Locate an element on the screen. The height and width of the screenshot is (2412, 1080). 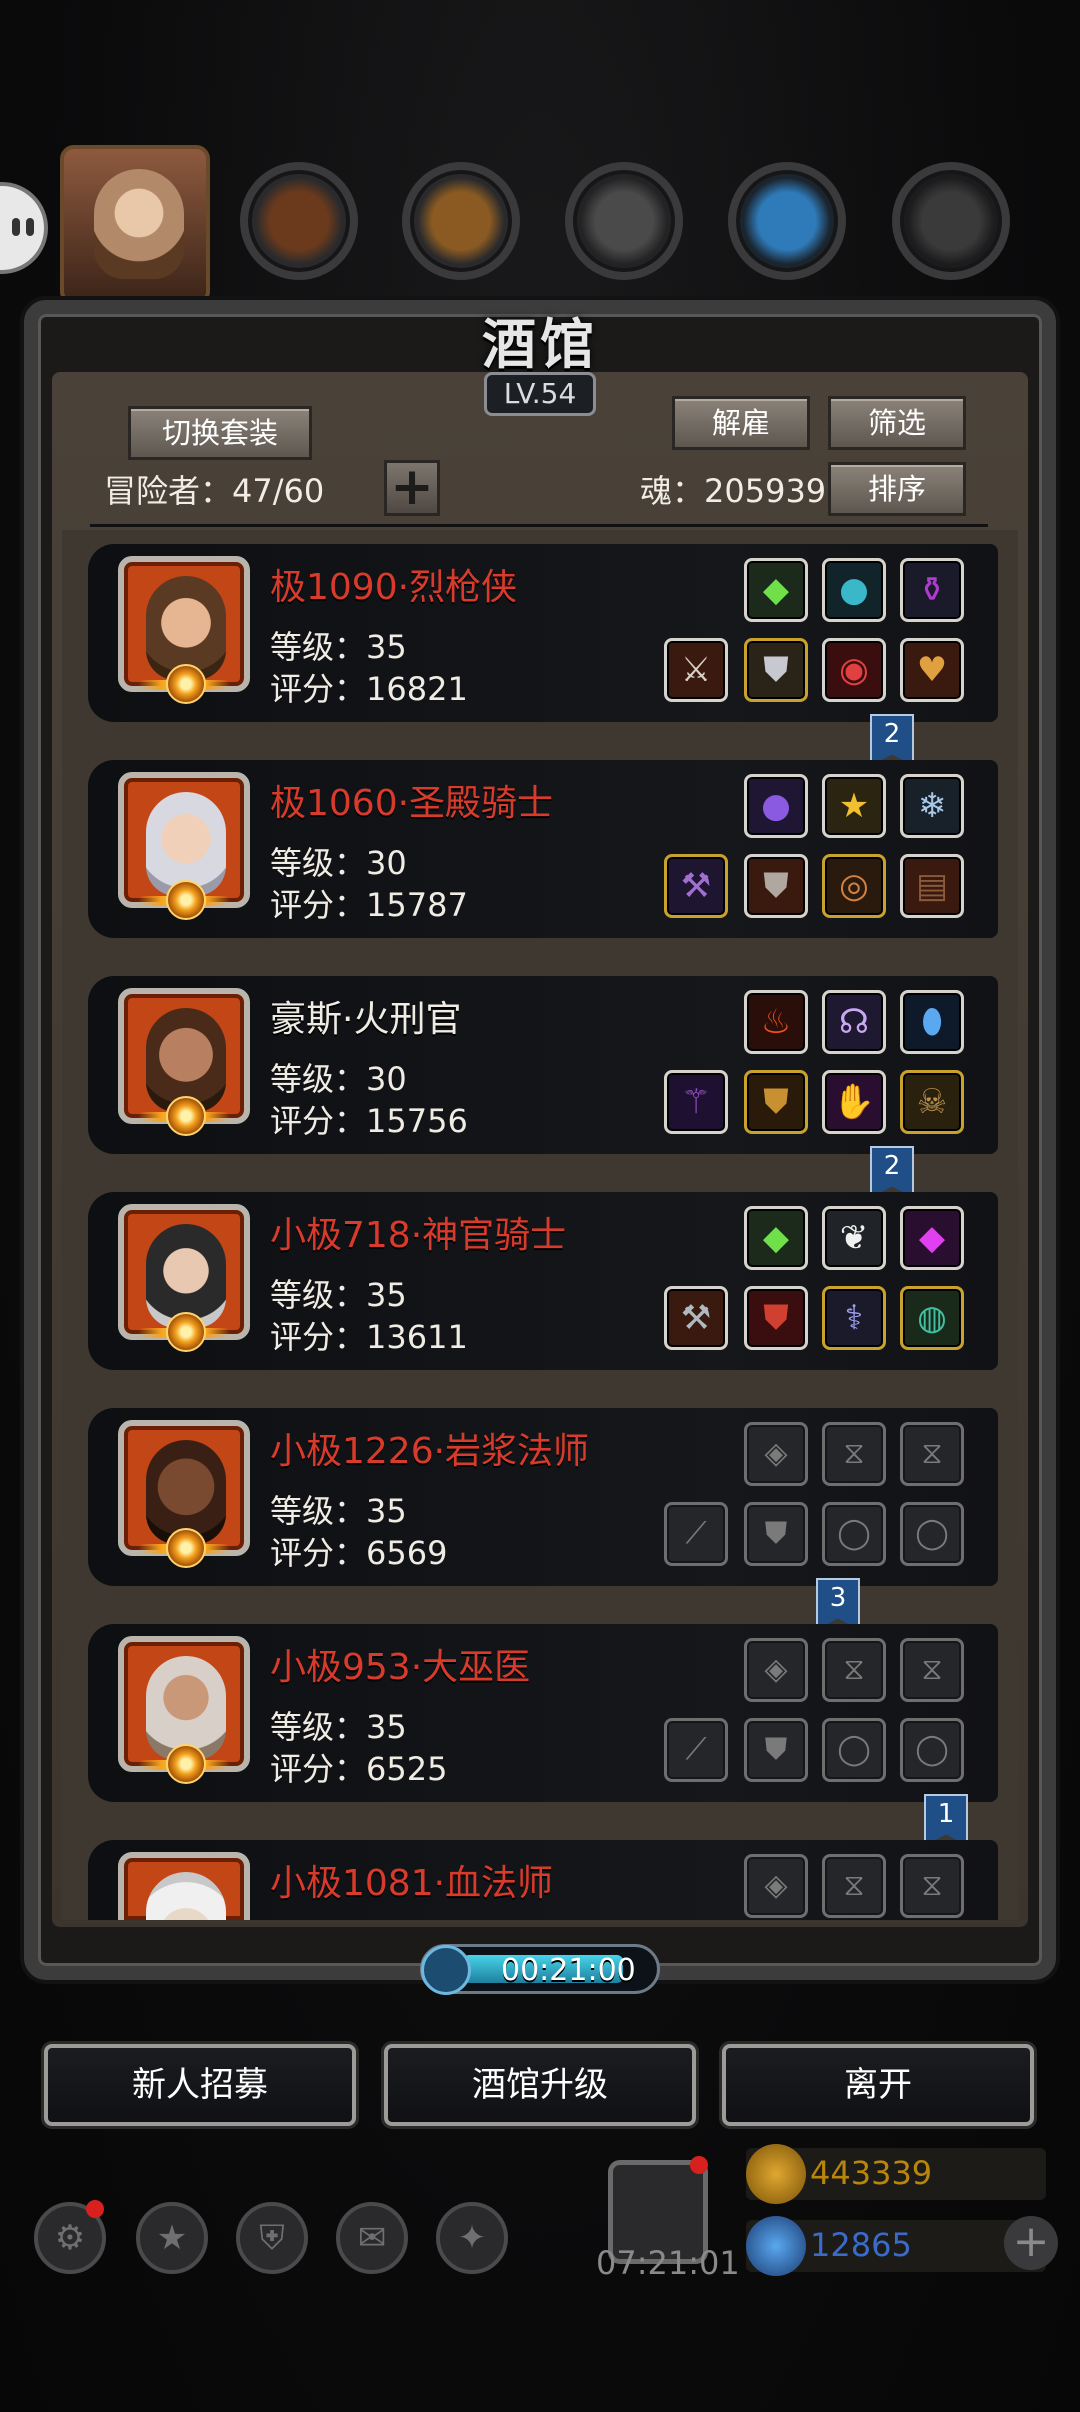
leave-button: 离开 is located at coordinates (878, 2085).